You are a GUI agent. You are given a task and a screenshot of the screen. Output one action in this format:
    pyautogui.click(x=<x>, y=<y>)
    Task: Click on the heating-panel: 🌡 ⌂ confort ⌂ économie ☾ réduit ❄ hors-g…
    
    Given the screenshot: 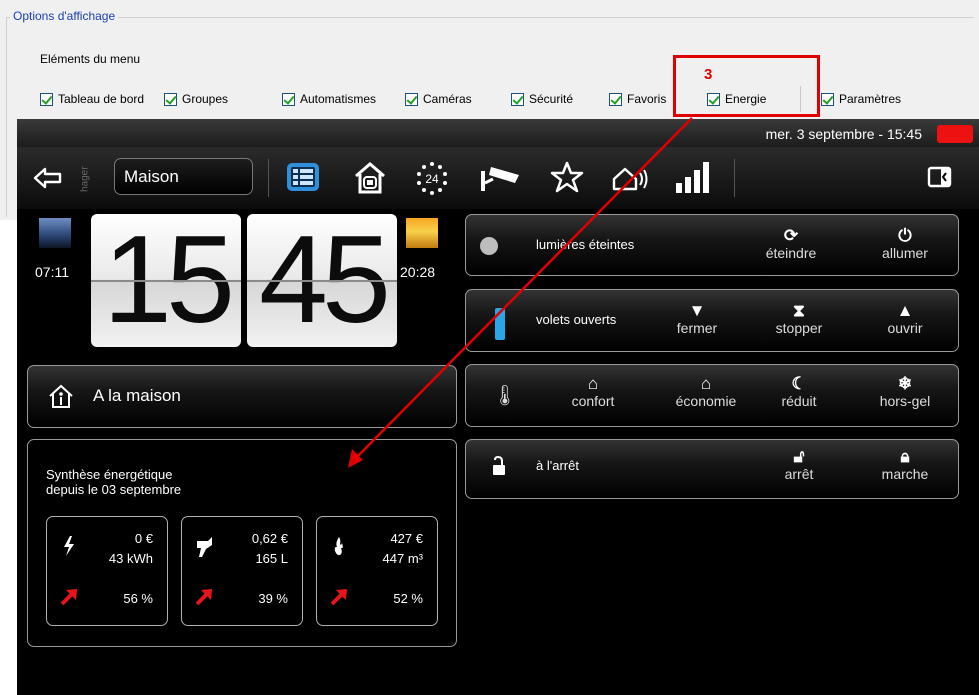 What is the action you would take?
    pyautogui.click(x=712, y=395)
    